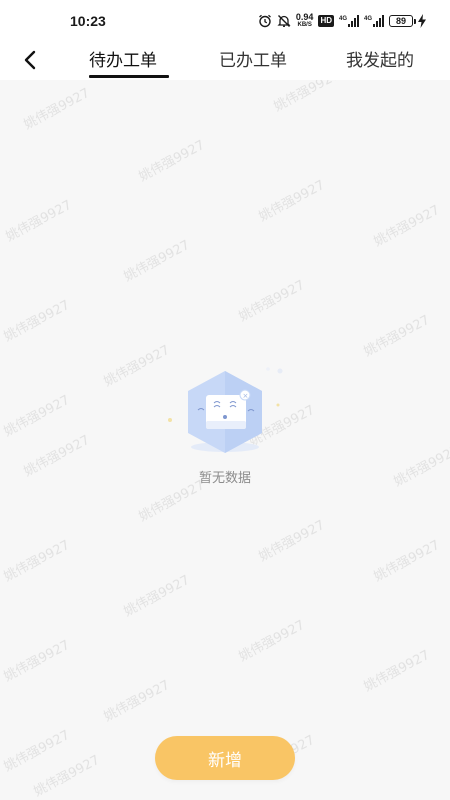 This screenshot has width=450, height=800. Describe the element at coordinates (224, 478) in the screenshot. I see `empty-state-text: 暂无数据` at that location.